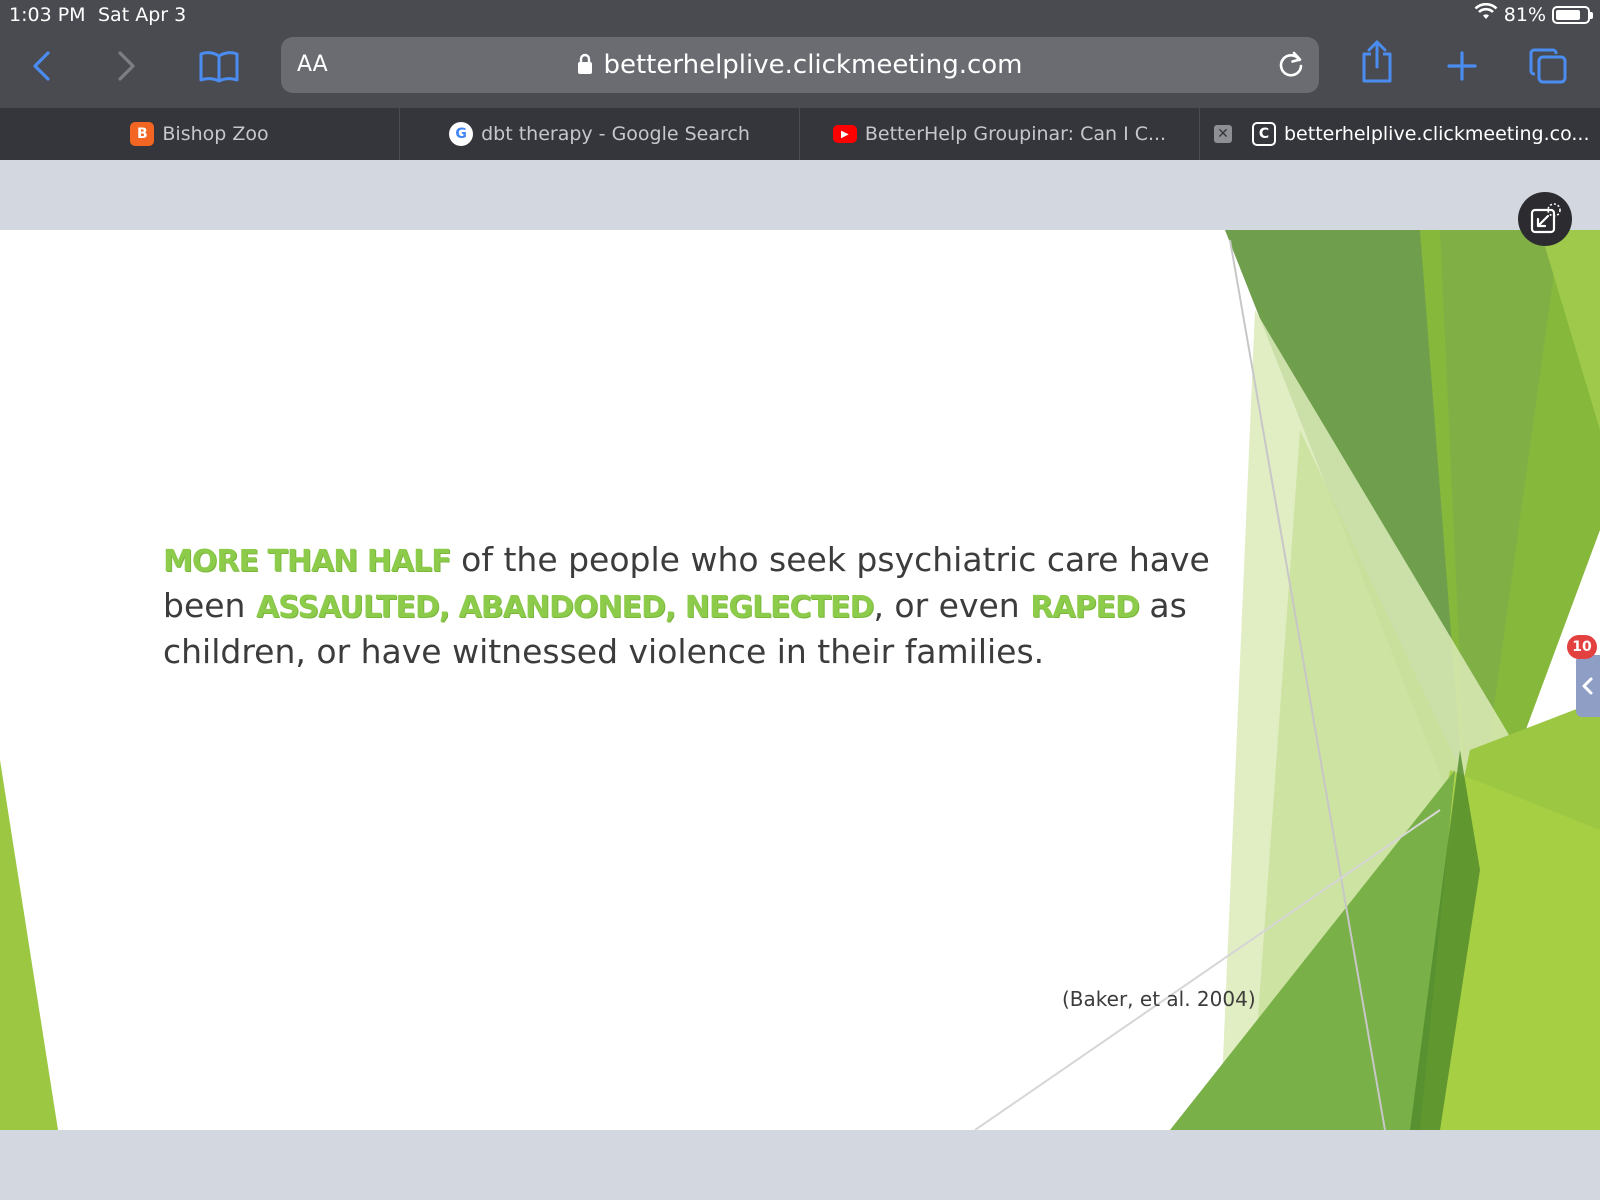 This screenshot has width=1600, height=1200. I want to click on reload-icon, so click(1291, 64).